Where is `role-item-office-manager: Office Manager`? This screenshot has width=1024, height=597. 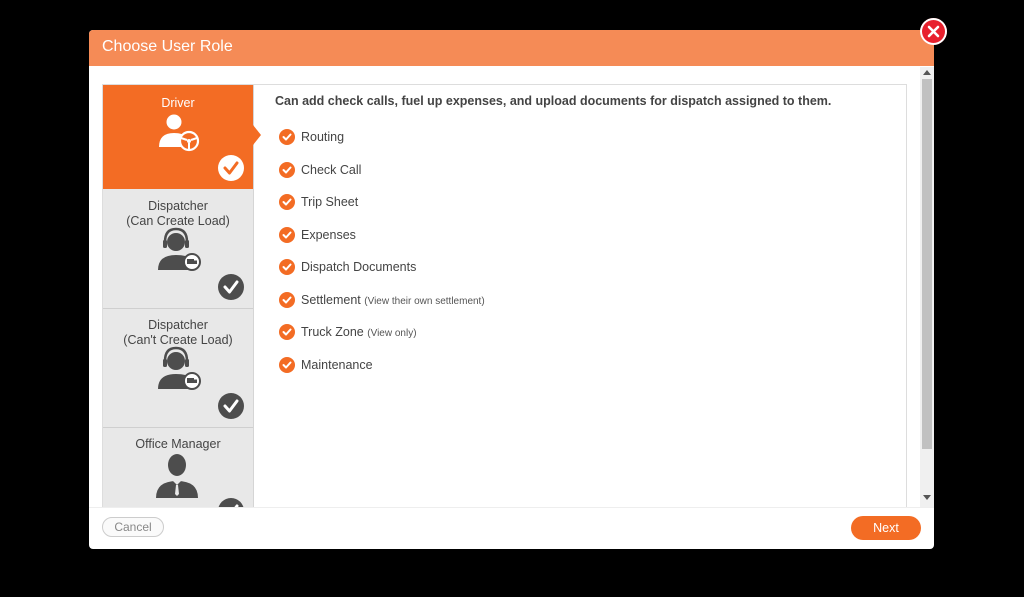
role-item-office-manager: Office Manager is located at coordinates (178, 467).